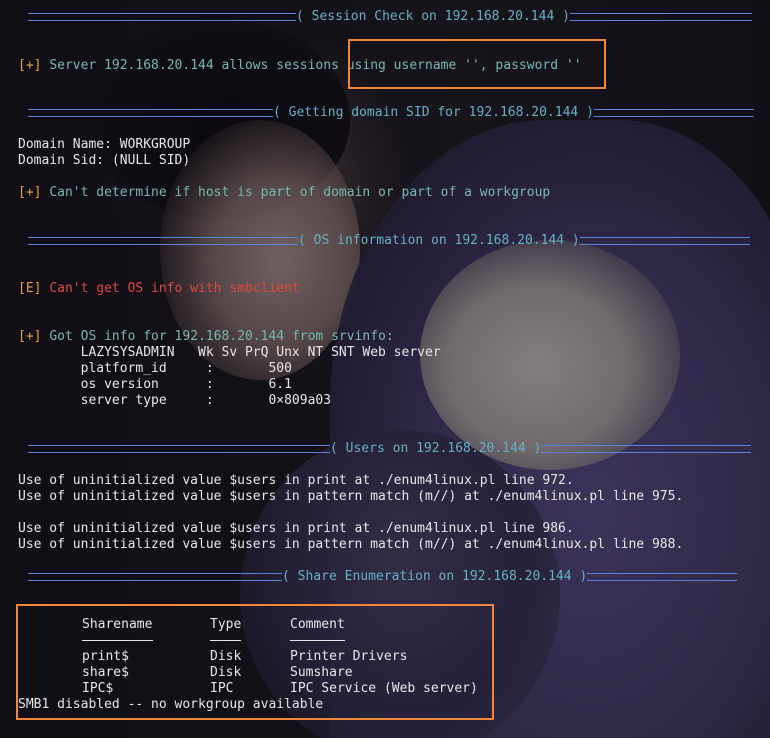 This screenshot has width=770, height=738. What do you see at coordinates (155, 368) in the screenshot?
I see `os-detail-line: platform_id : 500` at bounding box center [155, 368].